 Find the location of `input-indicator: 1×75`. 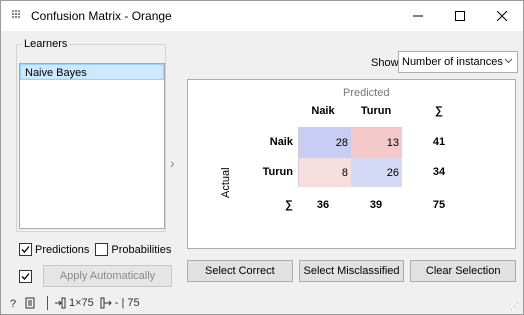

input-indicator: 1×75 is located at coordinates (74, 303).